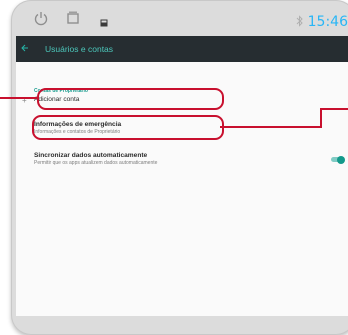 The width and height of the screenshot is (348, 335). What do you see at coordinates (271, 127) in the screenshot?
I see `callout-line-right-h` at bounding box center [271, 127].